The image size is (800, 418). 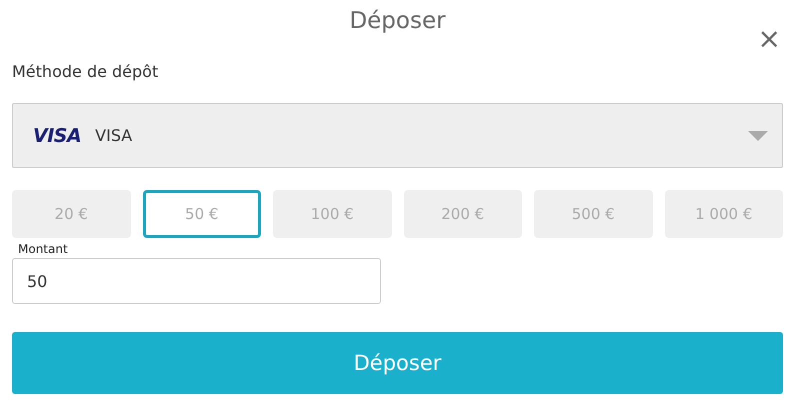 What do you see at coordinates (43, 249) in the screenshot?
I see `field-label: Montant` at bounding box center [43, 249].